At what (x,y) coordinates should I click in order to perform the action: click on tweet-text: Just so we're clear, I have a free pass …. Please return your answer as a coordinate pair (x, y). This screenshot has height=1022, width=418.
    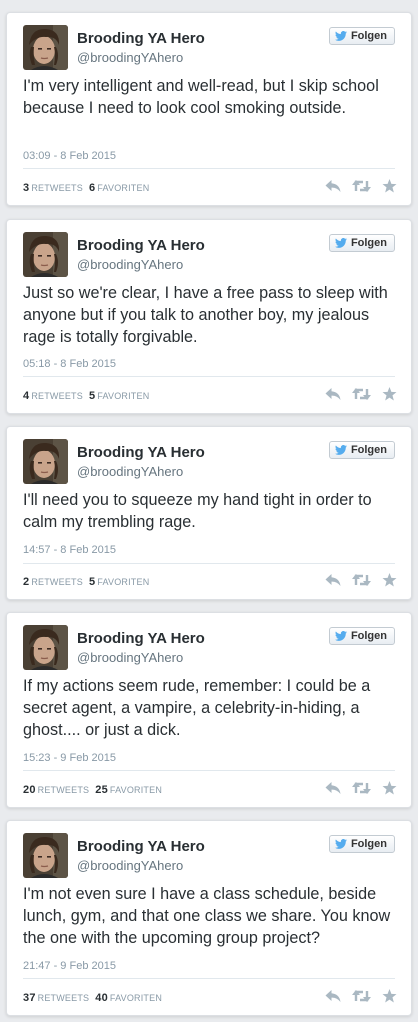
    Looking at the image, I should click on (205, 315).